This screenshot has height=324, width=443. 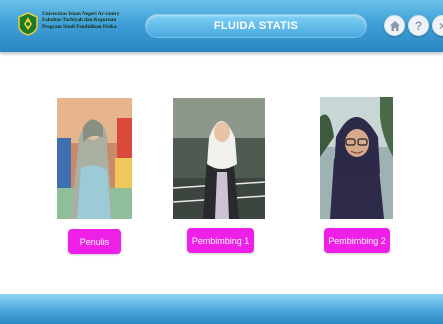 I want to click on home-button, so click(x=394, y=25).